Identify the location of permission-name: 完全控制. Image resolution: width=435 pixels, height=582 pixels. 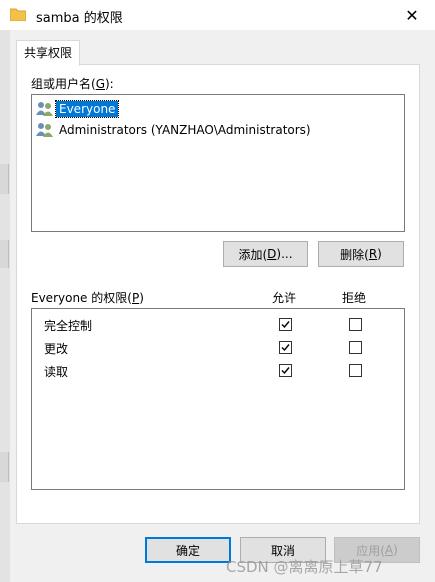
(68, 326).